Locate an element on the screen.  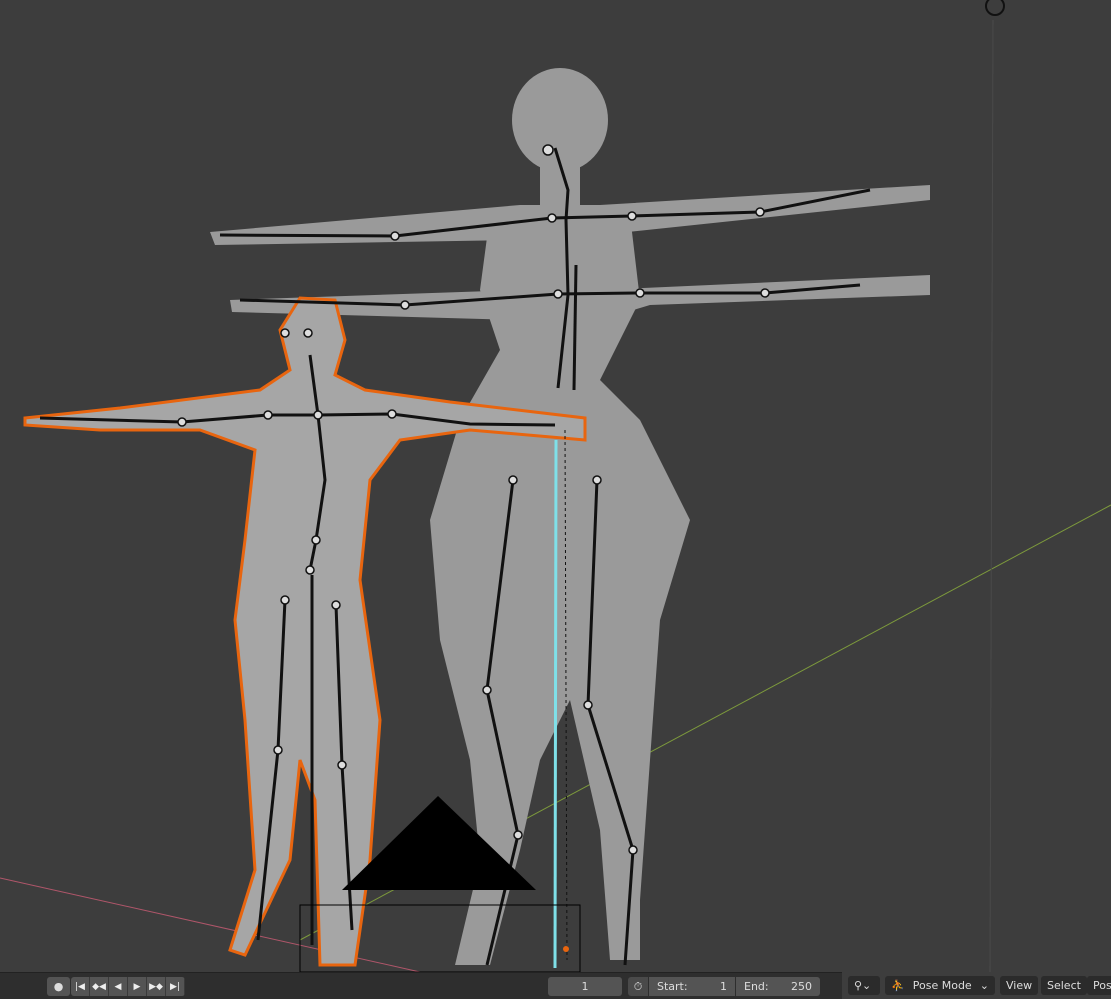
end-label: End: is located at coordinates (756, 986).